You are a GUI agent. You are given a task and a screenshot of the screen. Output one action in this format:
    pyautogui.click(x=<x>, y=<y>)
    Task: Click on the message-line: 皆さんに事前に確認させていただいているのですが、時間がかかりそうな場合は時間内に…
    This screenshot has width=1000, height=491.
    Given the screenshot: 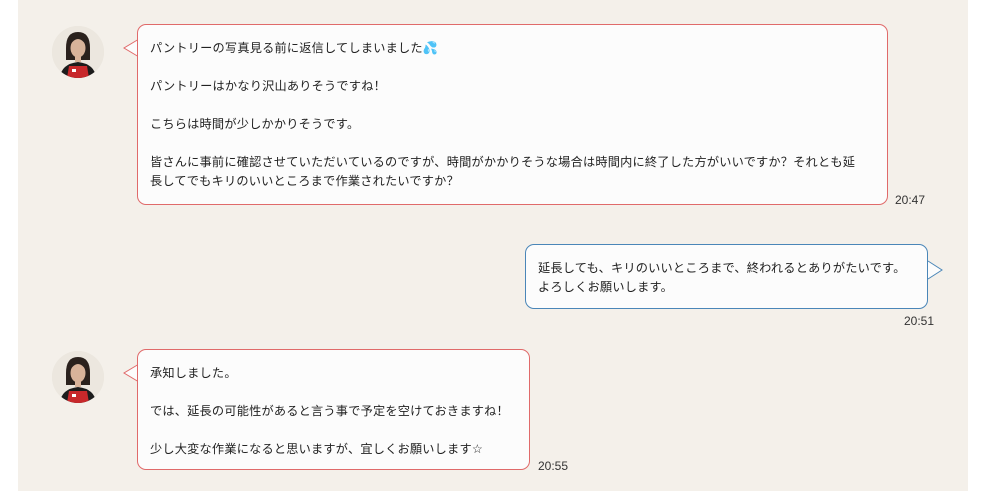 What is the action you would take?
    pyautogui.click(x=503, y=162)
    